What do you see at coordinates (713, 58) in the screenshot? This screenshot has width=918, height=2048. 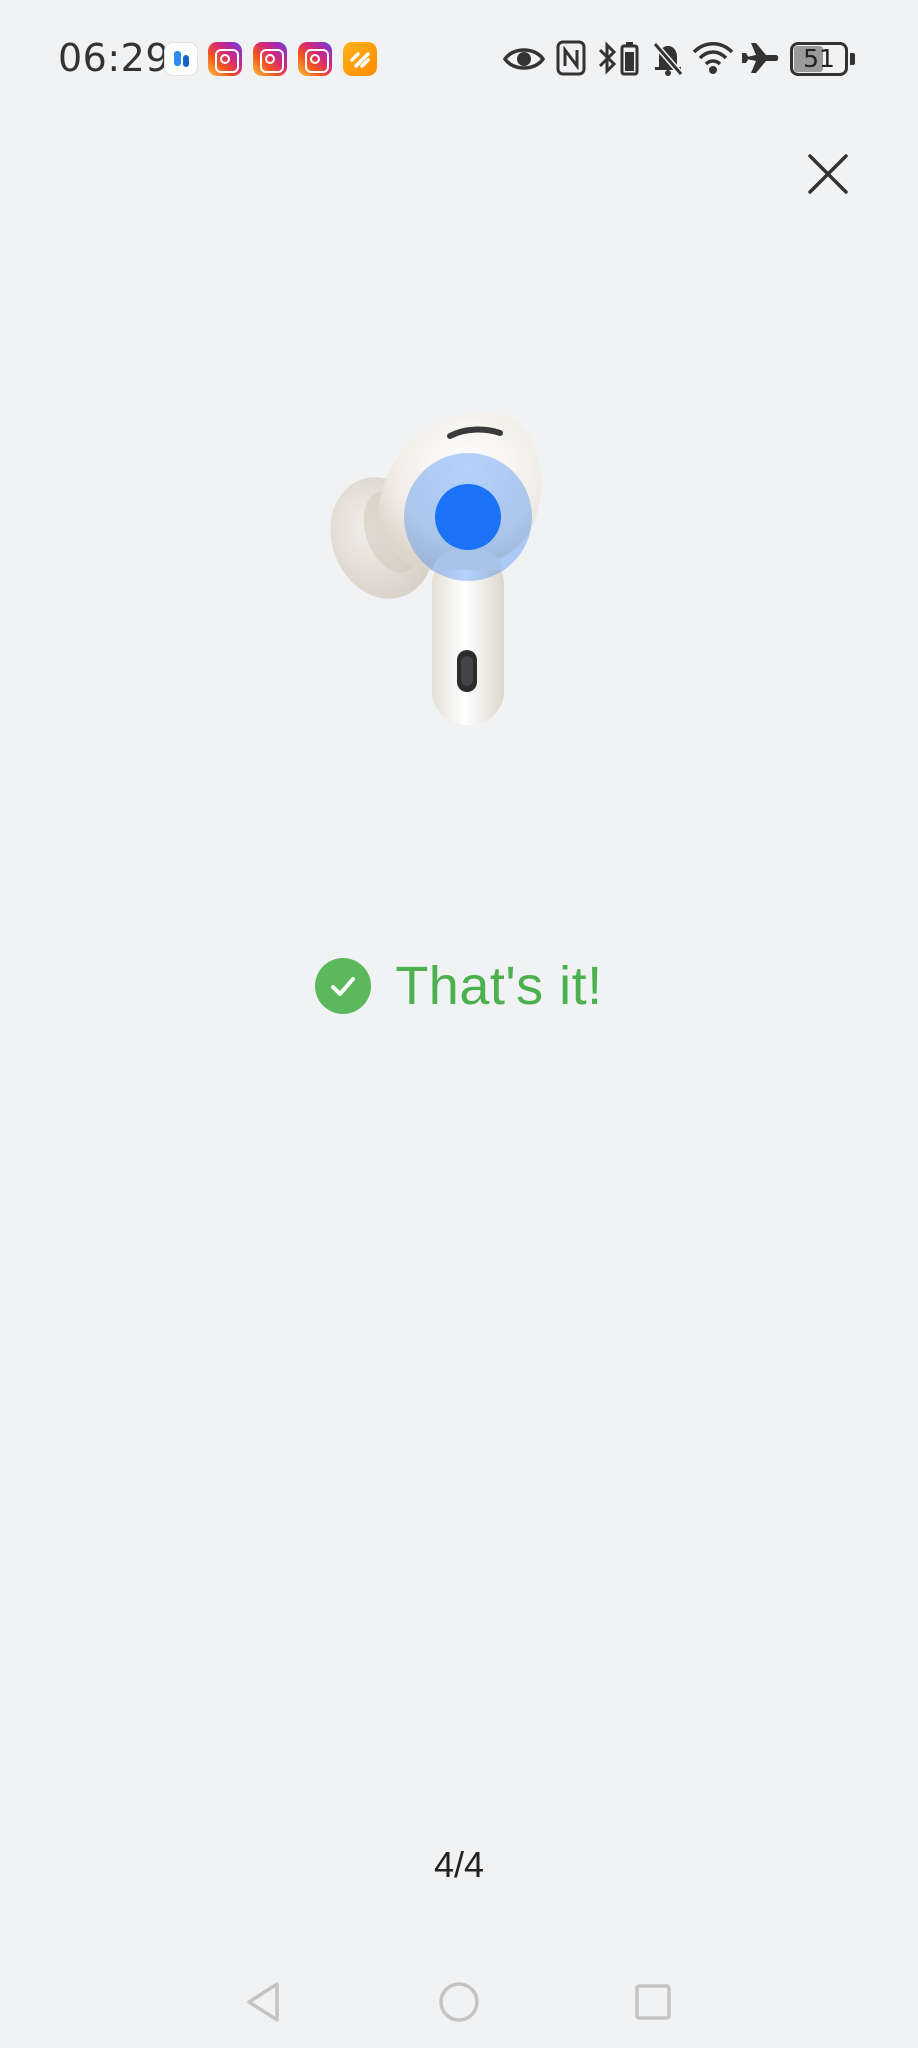 I see `wifi-icon` at bounding box center [713, 58].